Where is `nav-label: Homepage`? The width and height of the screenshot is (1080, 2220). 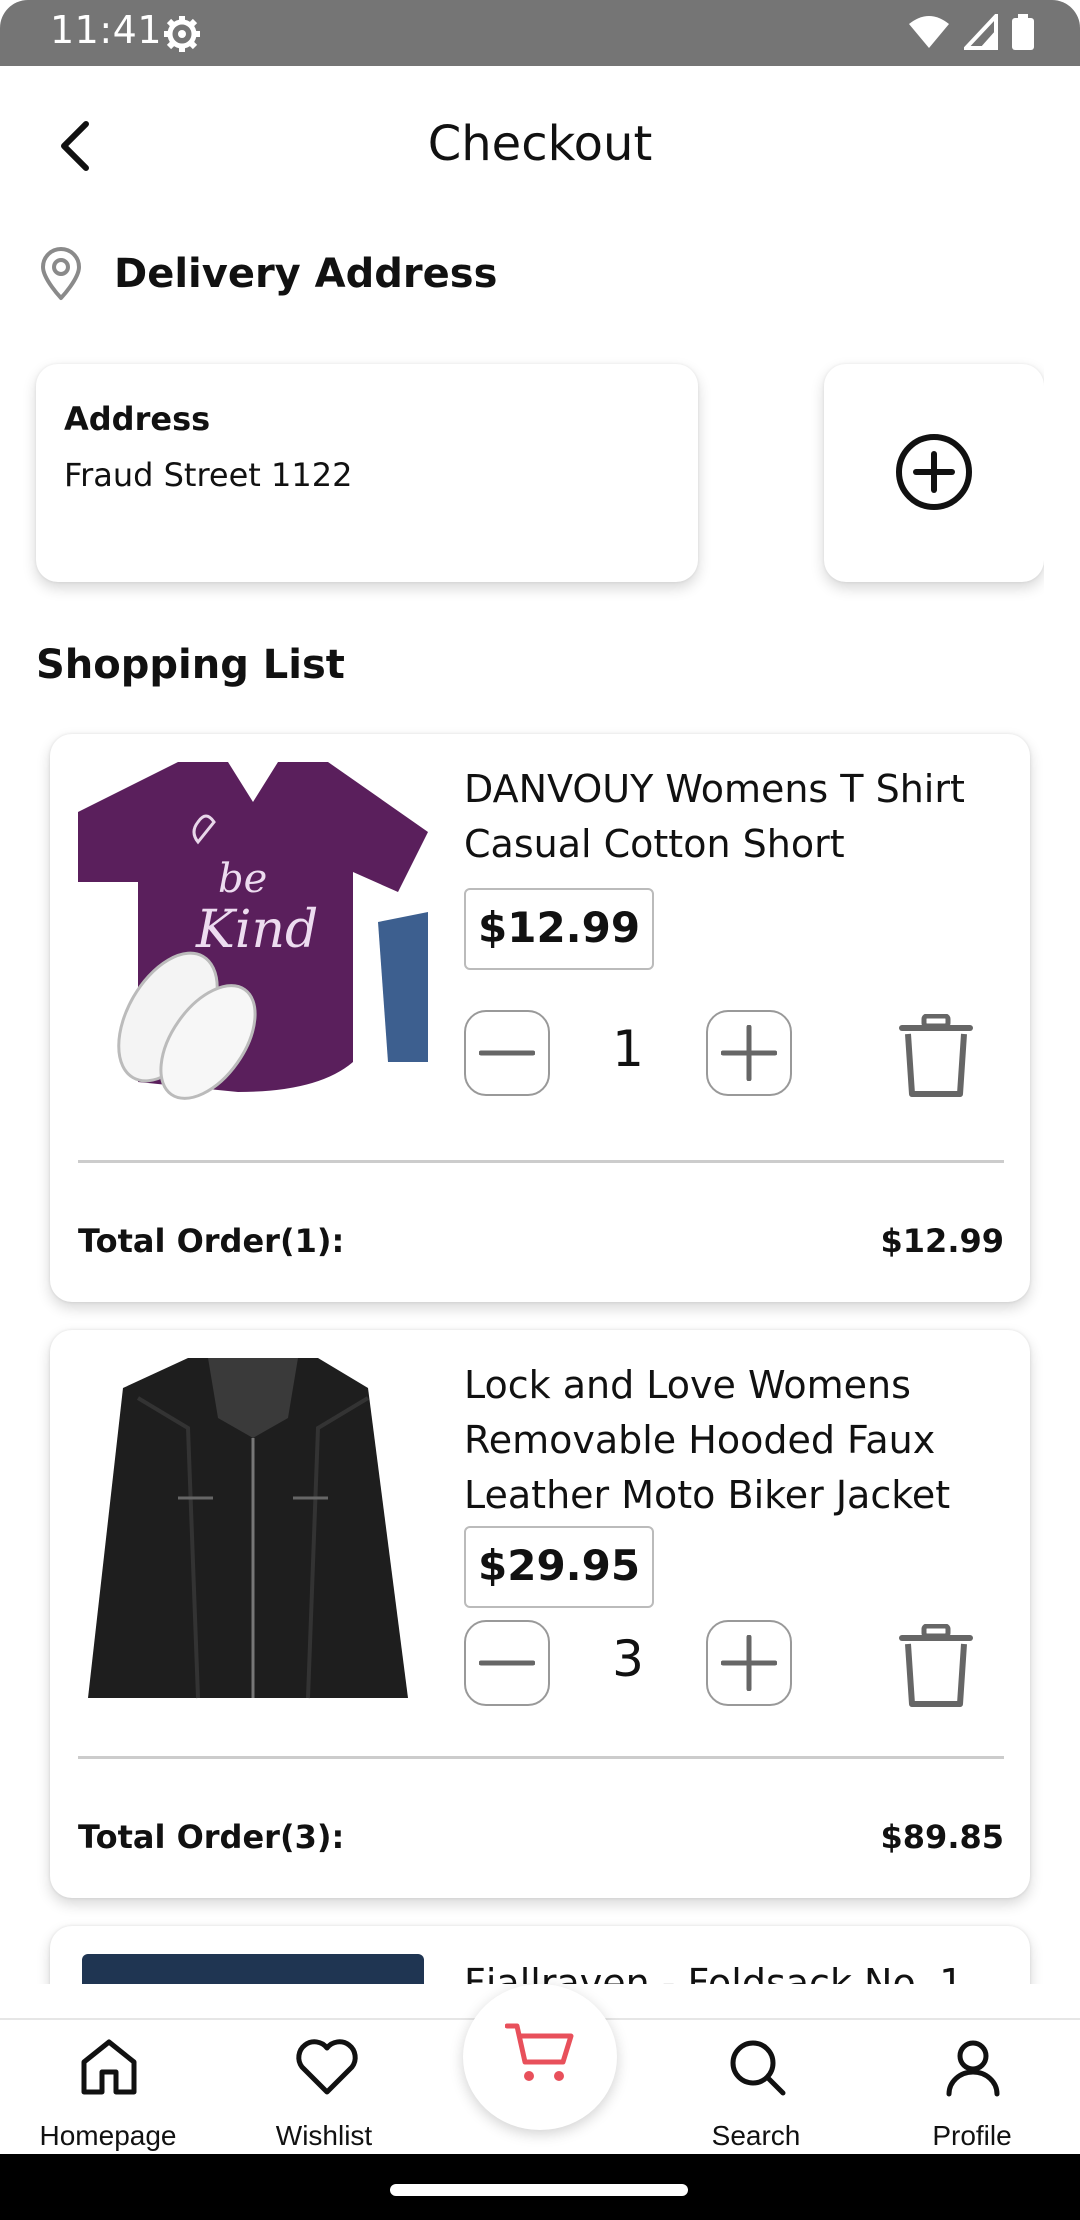
nav-label: Homepage is located at coordinates (108, 2135).